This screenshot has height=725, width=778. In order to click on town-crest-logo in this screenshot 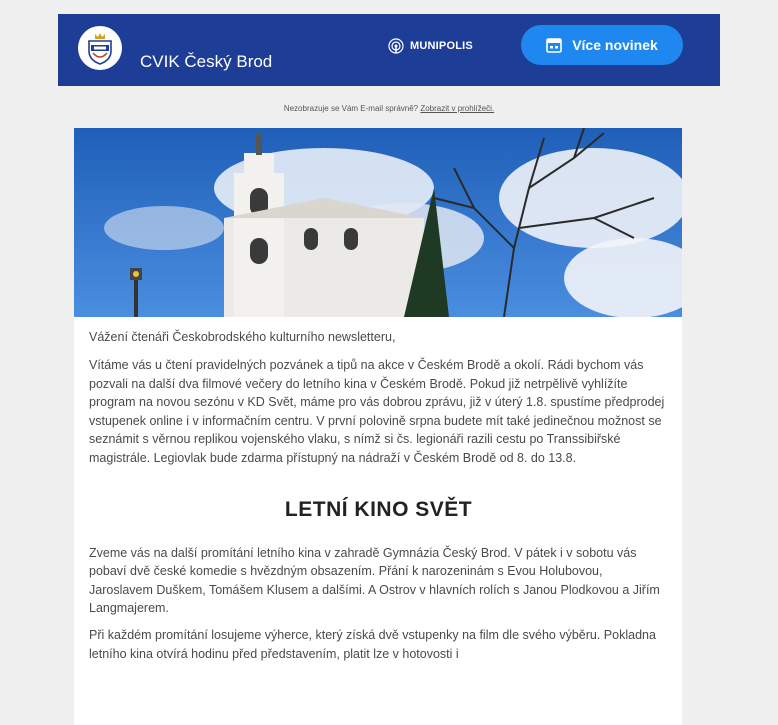, I will do `click(100, 48)`.